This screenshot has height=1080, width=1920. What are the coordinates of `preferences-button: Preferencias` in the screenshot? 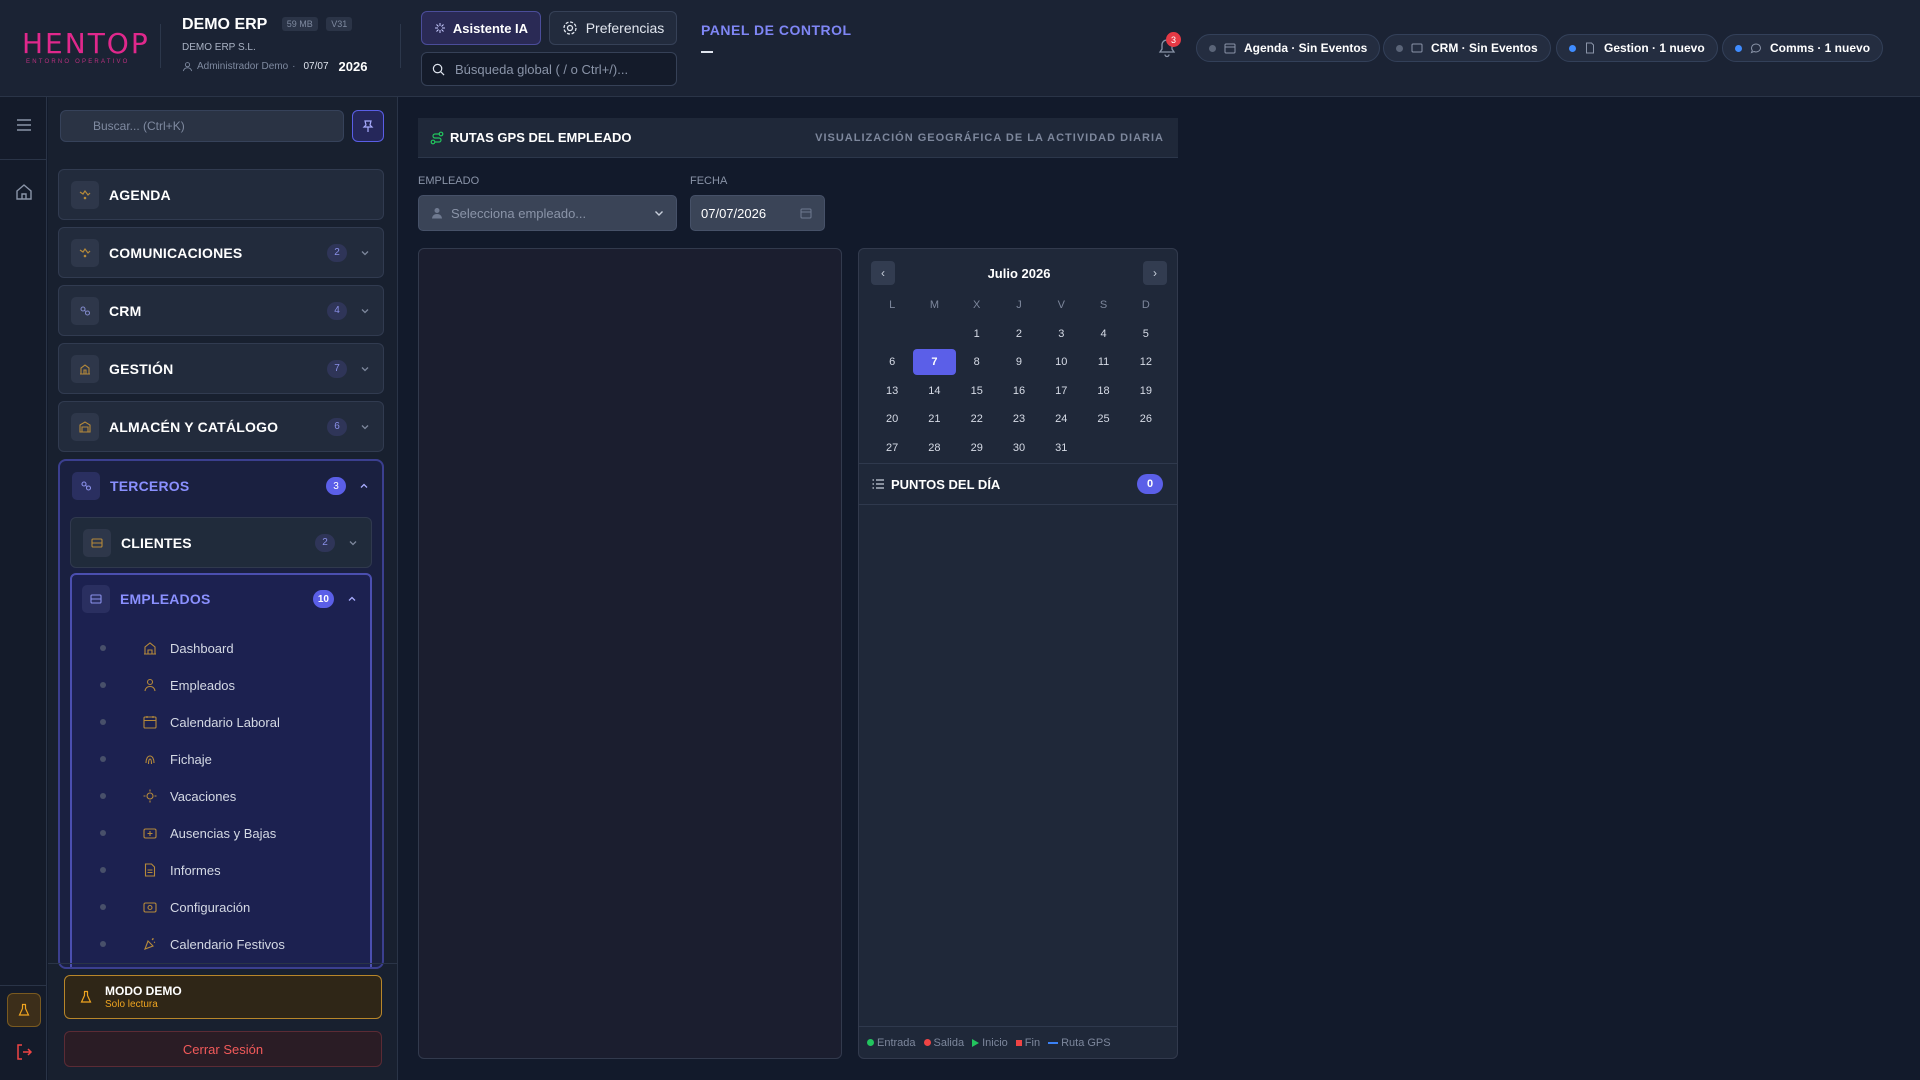 It's located at (613, 28).